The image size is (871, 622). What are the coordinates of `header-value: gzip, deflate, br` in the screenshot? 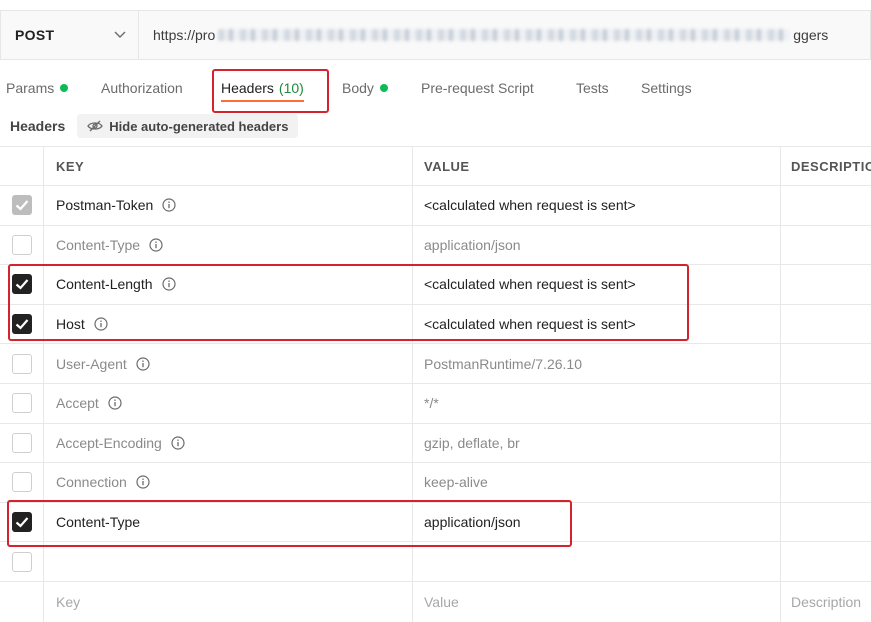 It's located at (472, 442).